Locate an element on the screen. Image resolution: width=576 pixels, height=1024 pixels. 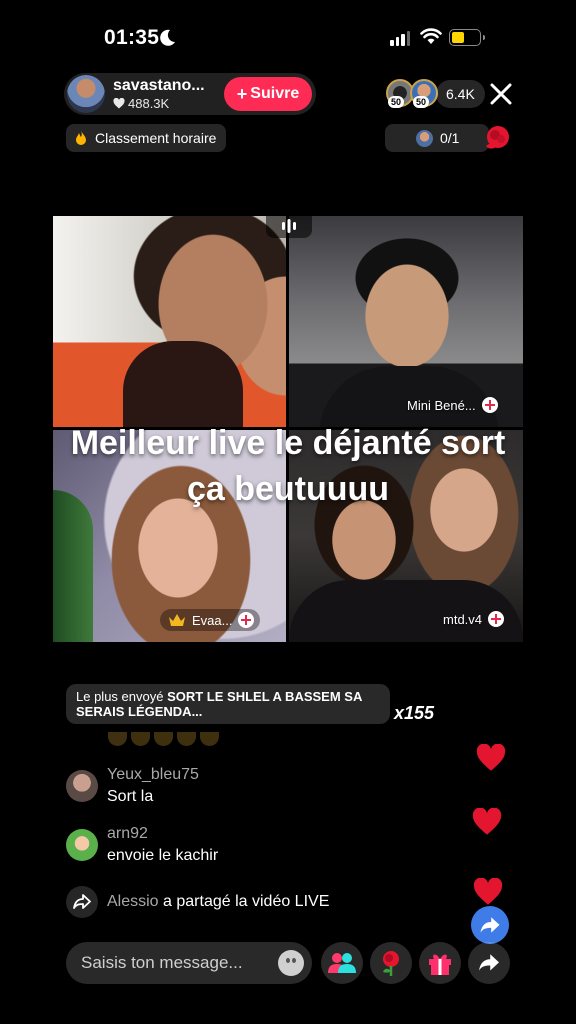
share-button is located at coordinates (489, 963).